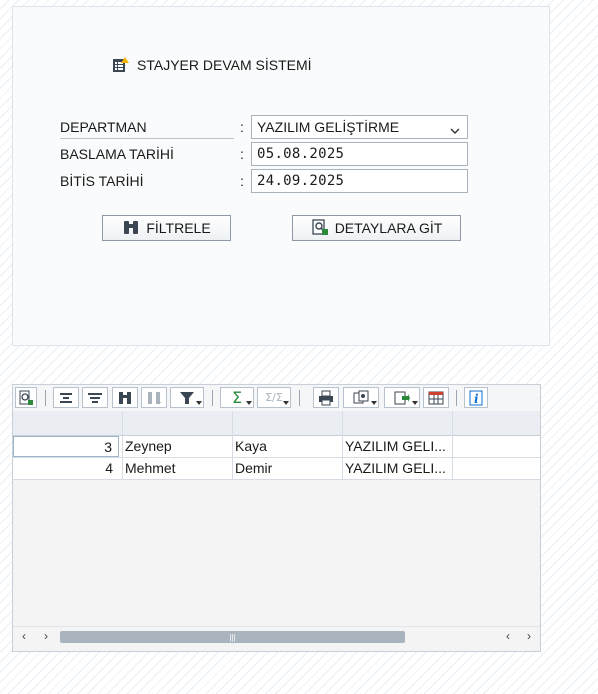 The width and height of the screenshot is (598, 694). What do you see at coordinates (46, 636) in the screenshot?
I see `scroll-left-next-icon: ›` at bounding box center [46, 636].